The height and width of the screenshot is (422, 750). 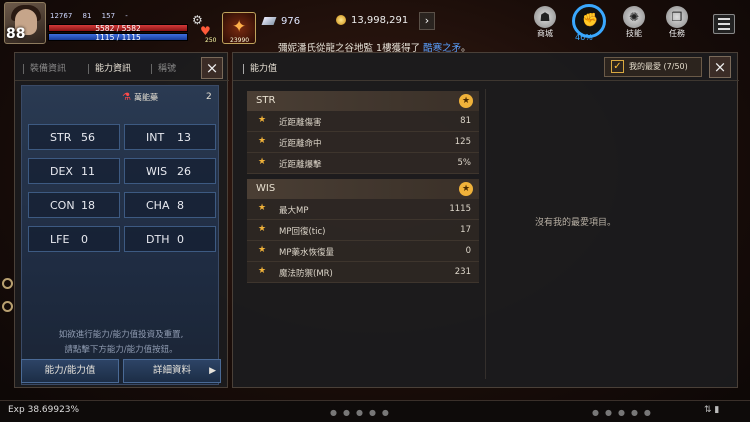 I want to click on stat-row: ★ MP藥水恢復量 0, so click(x=363, y=251).